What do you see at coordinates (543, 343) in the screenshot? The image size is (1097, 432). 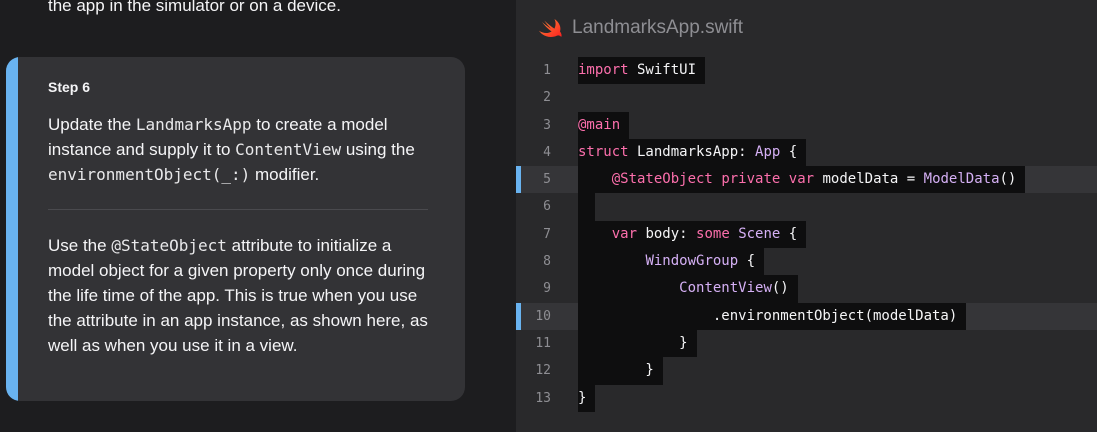 I see `line-number: 11` at bounding box center [543, 343].